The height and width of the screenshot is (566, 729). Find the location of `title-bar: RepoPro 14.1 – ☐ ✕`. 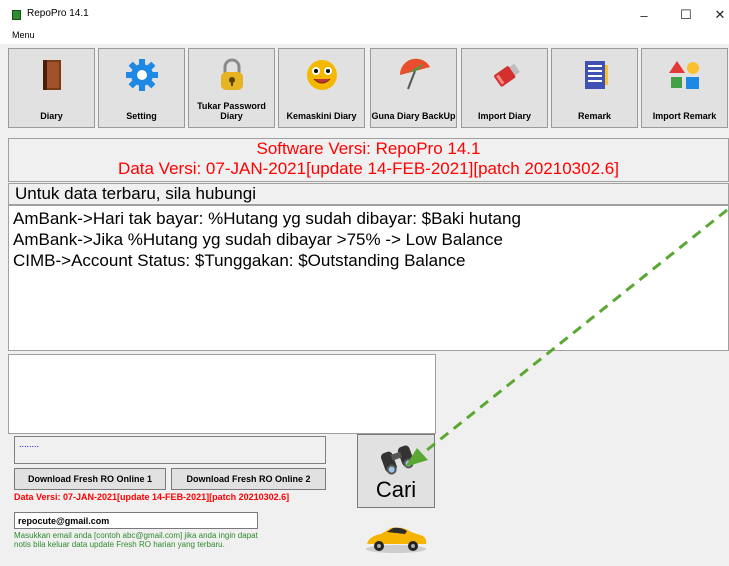

title-bar: RepoPro 14.1 – ☐ ✕ is located at coordinates (364, 15).